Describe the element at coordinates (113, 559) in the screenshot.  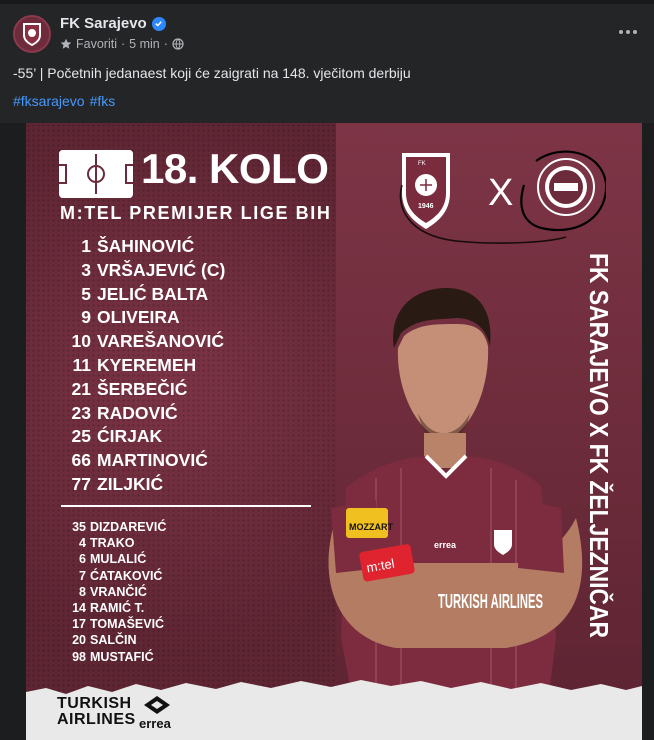
I see `list-item: 6 MULALIĆ` at that location.